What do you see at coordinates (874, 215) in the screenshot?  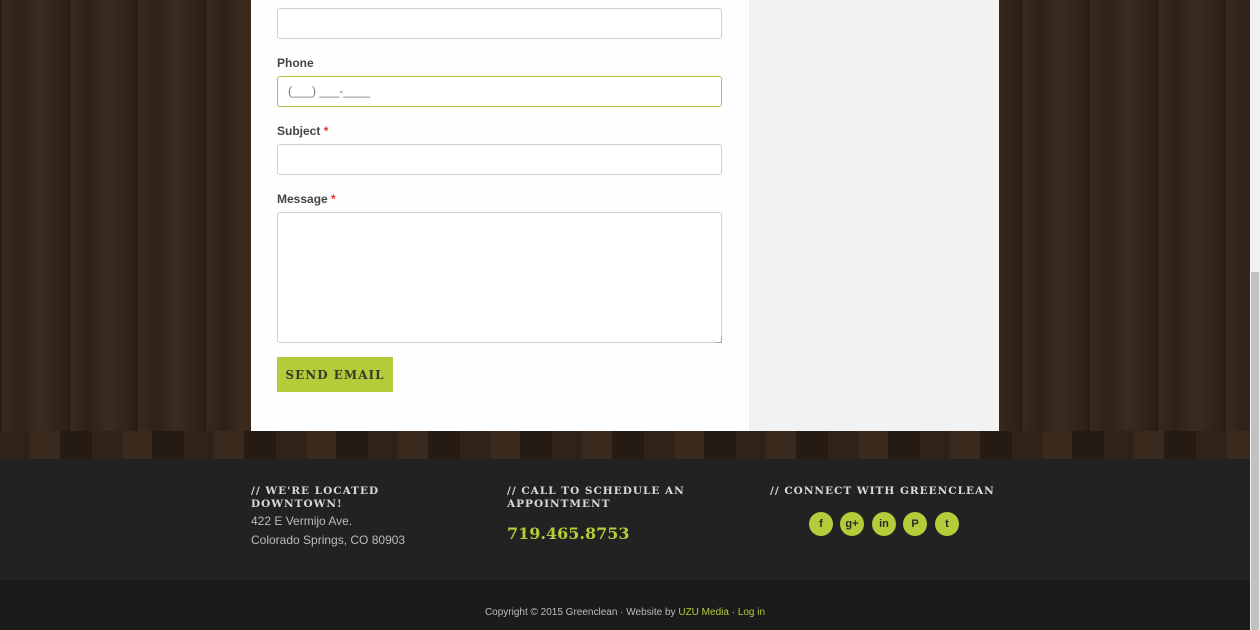 I see `sidebar` at bounding box center [874, 215].